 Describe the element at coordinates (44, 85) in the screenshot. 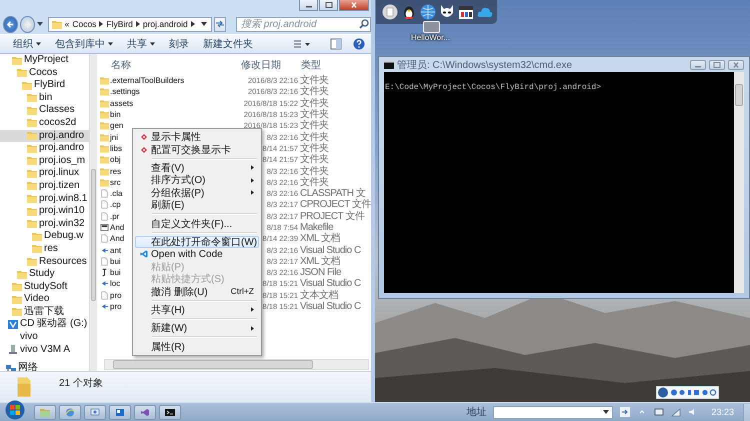

I see `navigation-tree-item: FlyBird` at that location.